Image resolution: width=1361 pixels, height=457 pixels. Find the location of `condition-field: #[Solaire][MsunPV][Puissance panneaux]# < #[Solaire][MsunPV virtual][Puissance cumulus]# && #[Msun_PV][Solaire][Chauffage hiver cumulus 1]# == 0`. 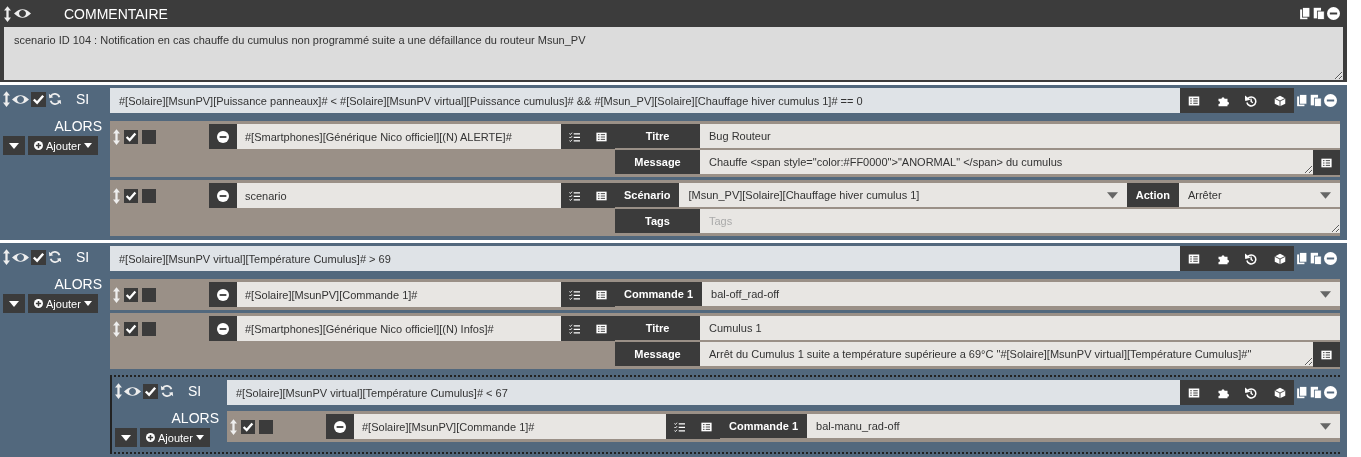

condition-field: #[Solaire][MsunPV][Puissance panneaux]# < #[Solaire][MsunPV virtual][Puissance cumulus]# && #[Msun_PV][Solaire][Chauffage hiver cumulus 1]# == 0 is located at coordinates (645, 100).